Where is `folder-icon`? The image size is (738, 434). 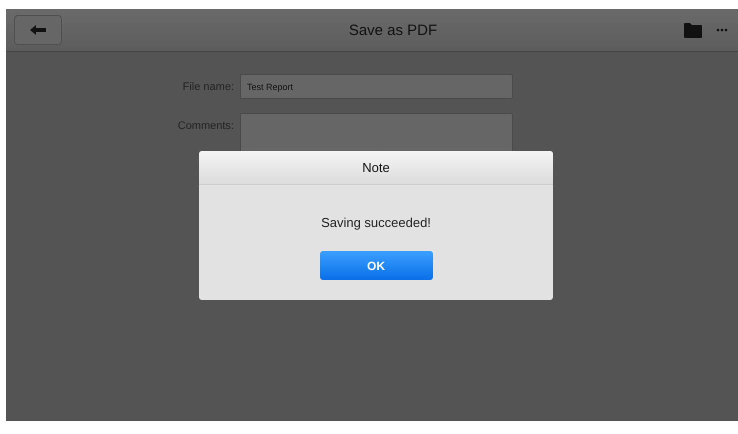 folder-icon is located at coordinates (693, 30).